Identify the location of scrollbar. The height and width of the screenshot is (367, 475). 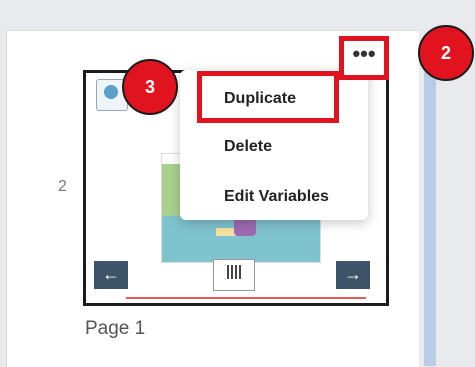
(430, 210).